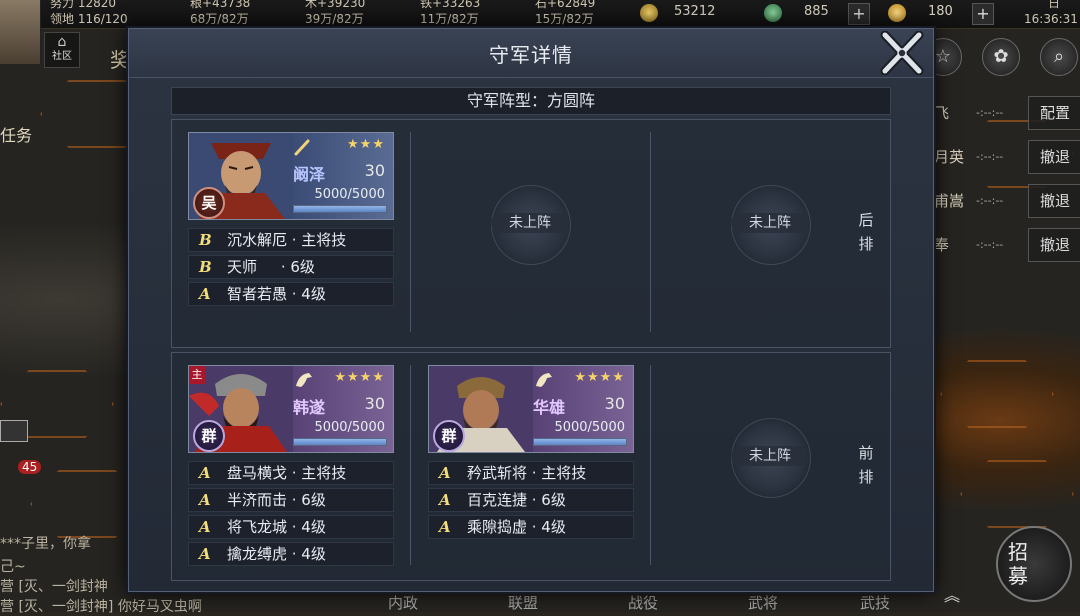  I want to click on gold-amount: 180, so click(940, 11).